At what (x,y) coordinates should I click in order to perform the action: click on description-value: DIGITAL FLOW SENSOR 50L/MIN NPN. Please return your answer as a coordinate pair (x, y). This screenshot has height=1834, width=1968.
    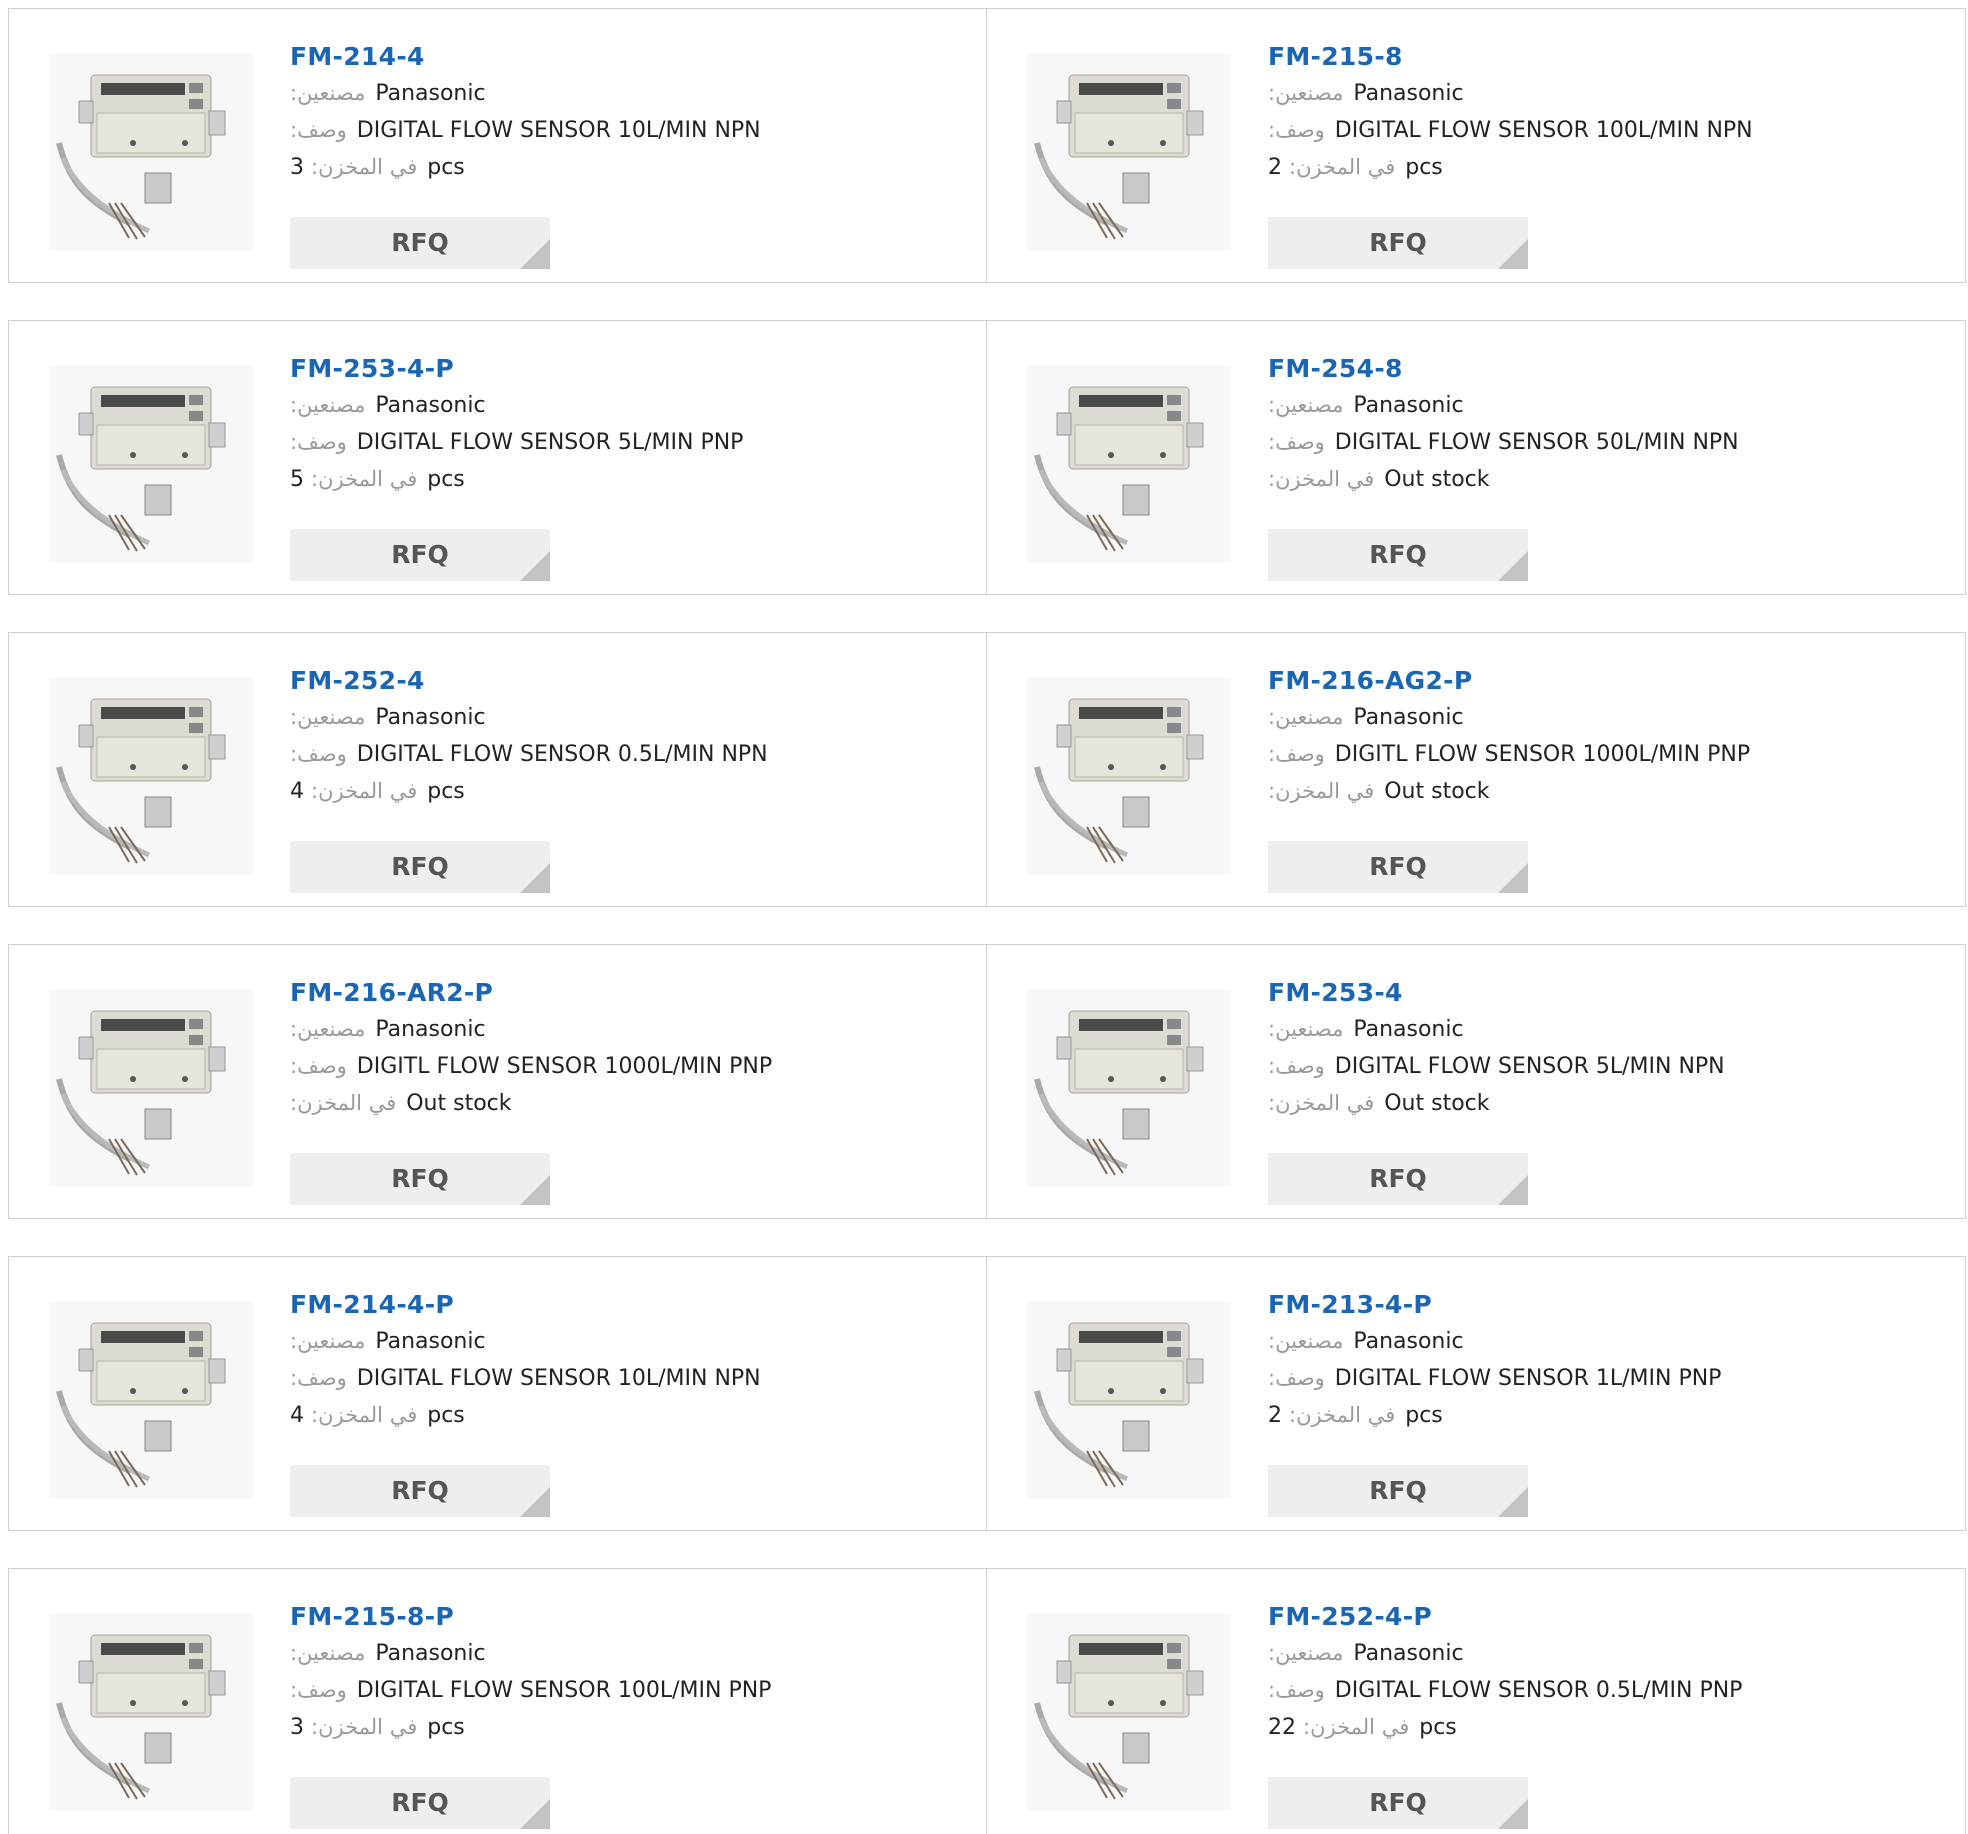
    Looking at the image, I should click on (1536, 442).